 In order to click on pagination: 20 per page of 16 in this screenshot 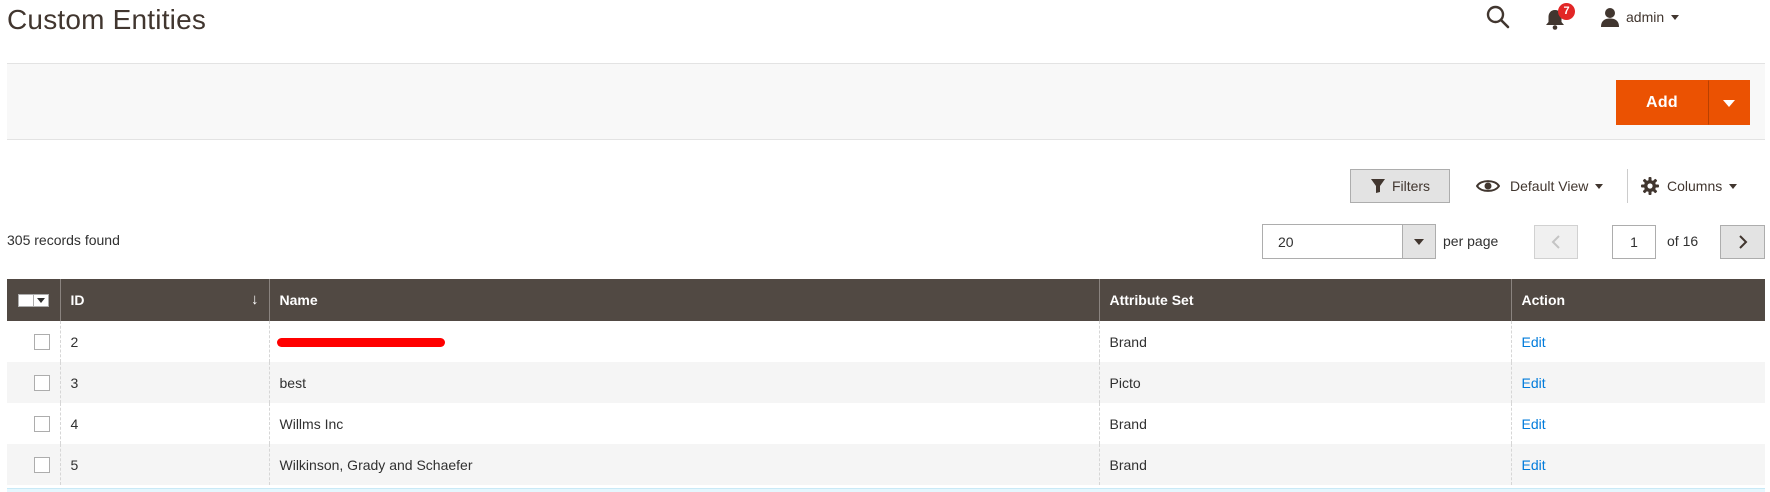, I will do `click(1516, 242)`.